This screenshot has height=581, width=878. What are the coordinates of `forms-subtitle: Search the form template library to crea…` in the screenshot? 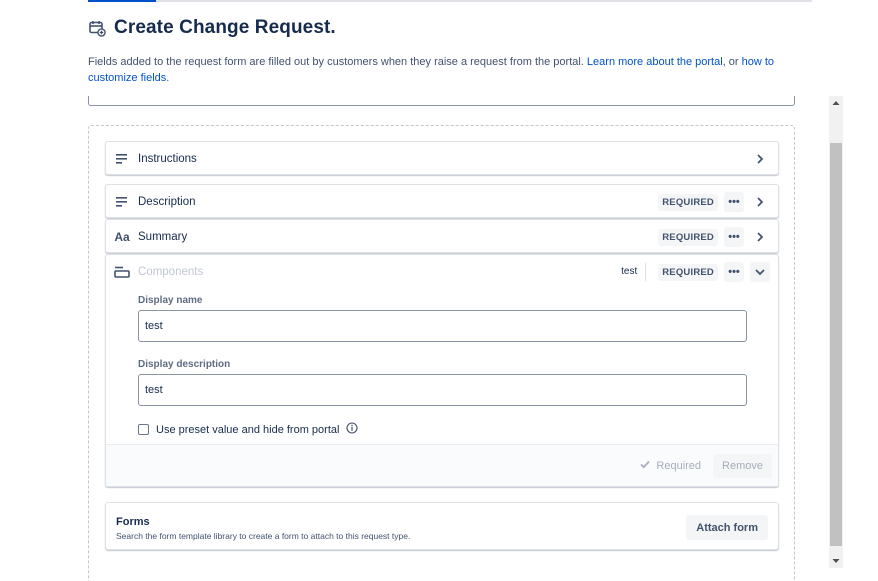 It's located at (263, 536).